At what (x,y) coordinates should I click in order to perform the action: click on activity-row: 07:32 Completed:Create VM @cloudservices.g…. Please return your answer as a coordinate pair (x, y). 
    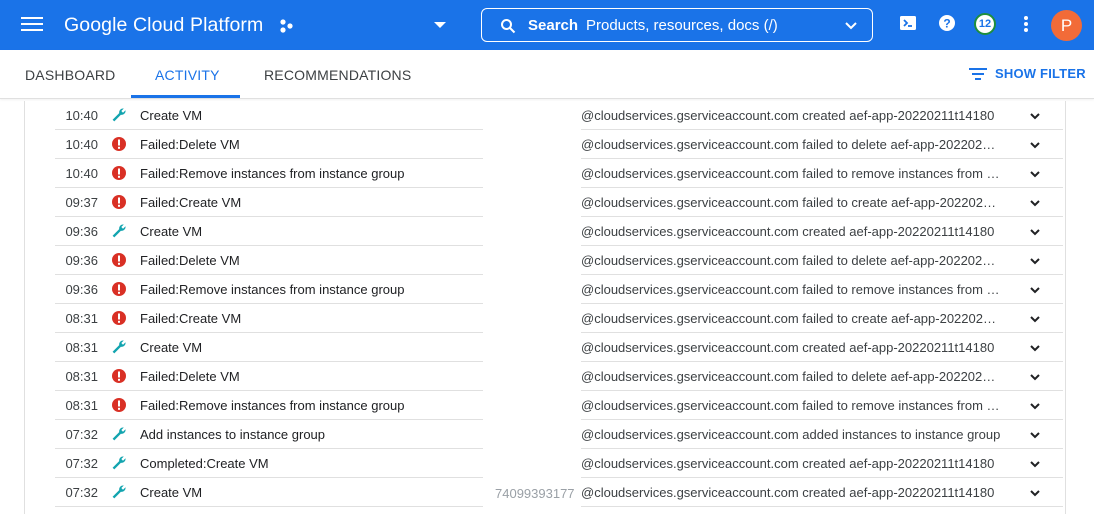
    Looking at the image, I should click on (545, 463).